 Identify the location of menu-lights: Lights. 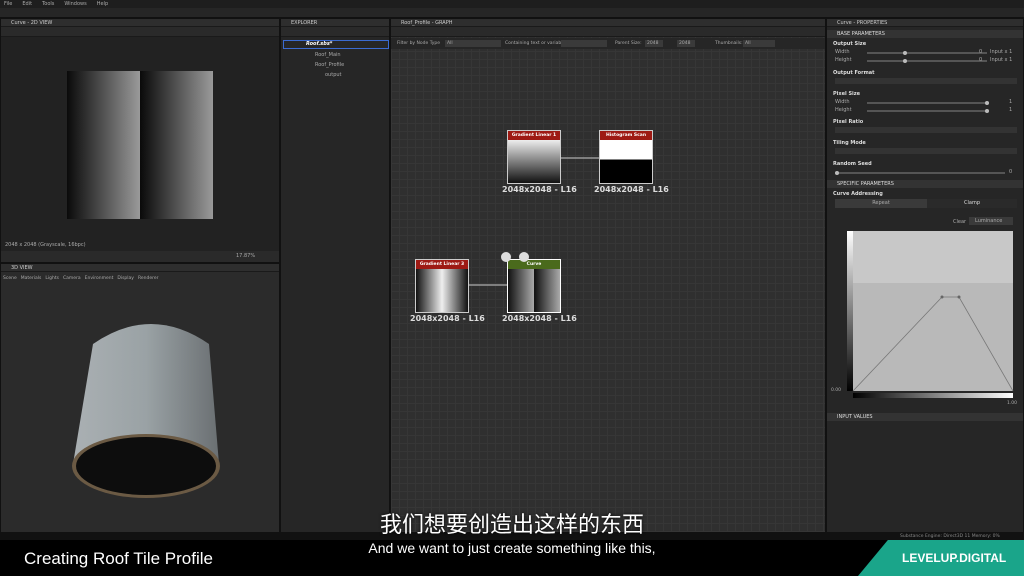
(52, 278).